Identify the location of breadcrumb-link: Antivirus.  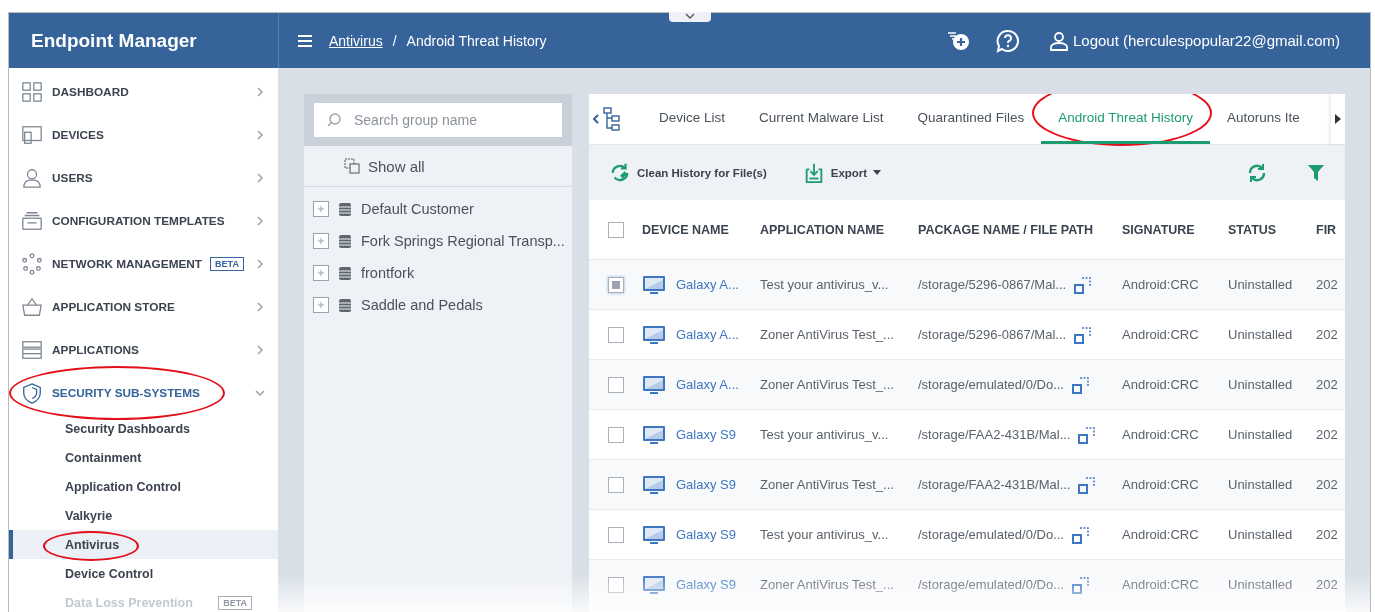
(356, 40).